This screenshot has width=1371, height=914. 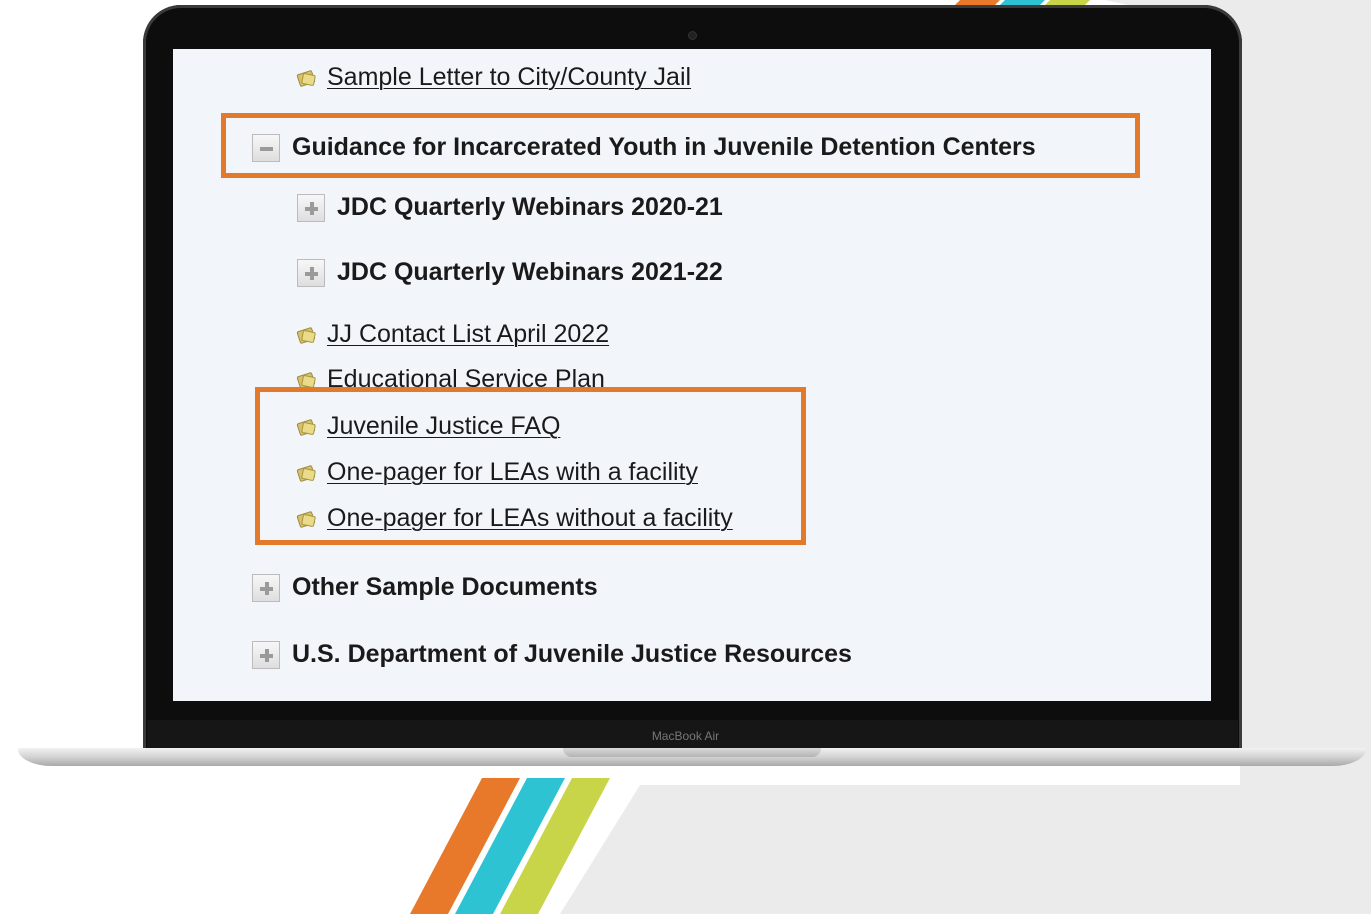 What do you see at coordinates (530, 272) in the screenshot?
I see `webinars-2021-heading: JDC Quarterly Webinars 2021-22` at bounding box center [530, 272].